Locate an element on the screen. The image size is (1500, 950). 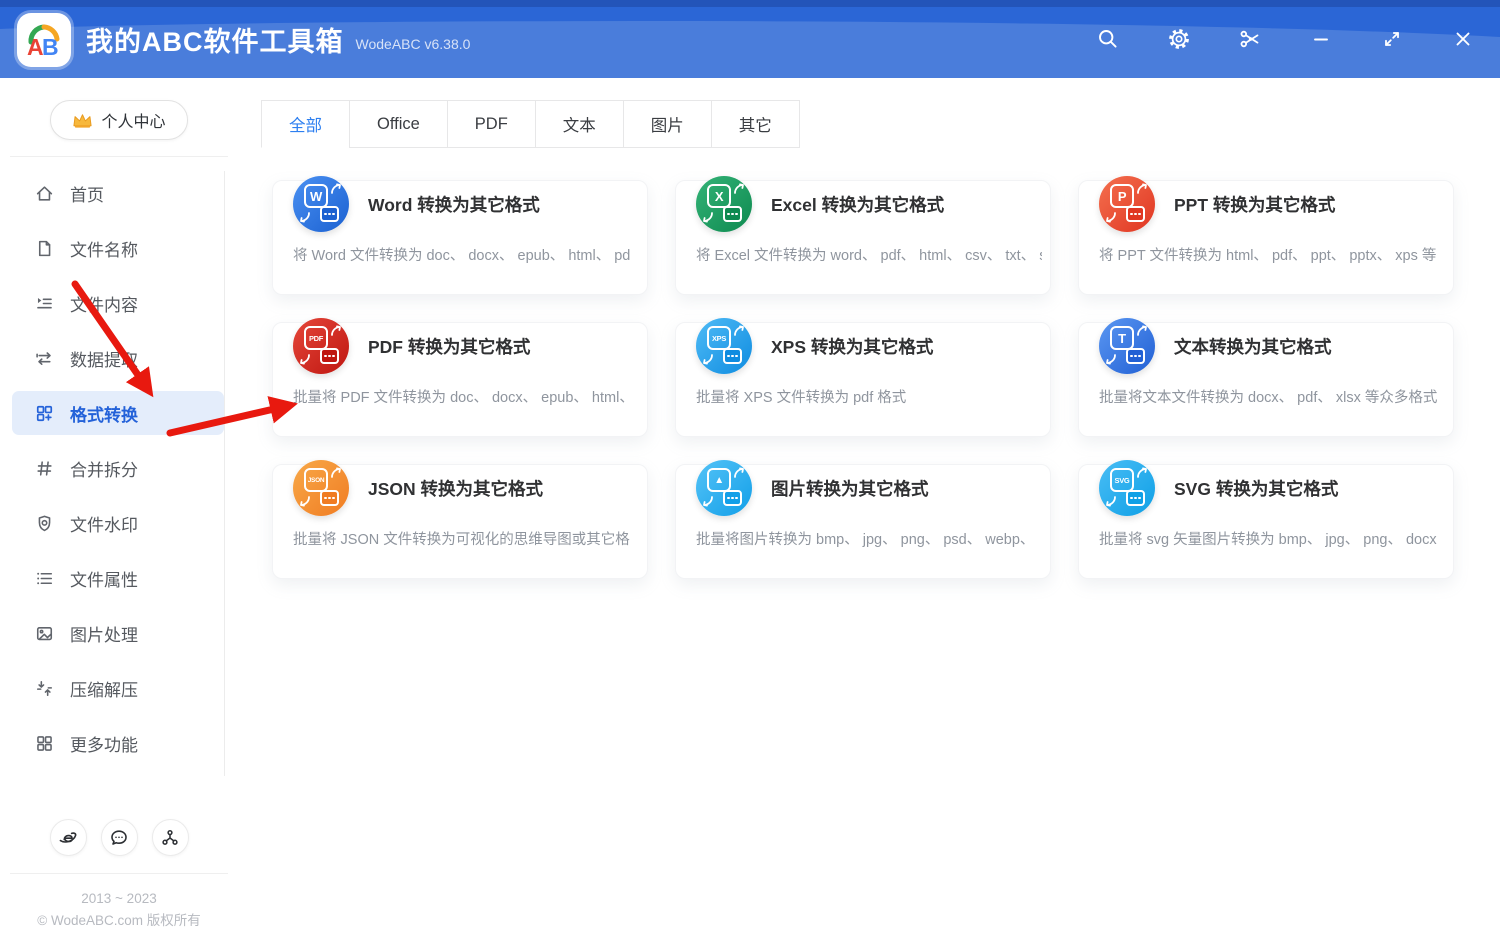
titlebar: A B 我的ABC软件工具箱 WodeABC v6.38.0 is located at coordinates (750, 39).